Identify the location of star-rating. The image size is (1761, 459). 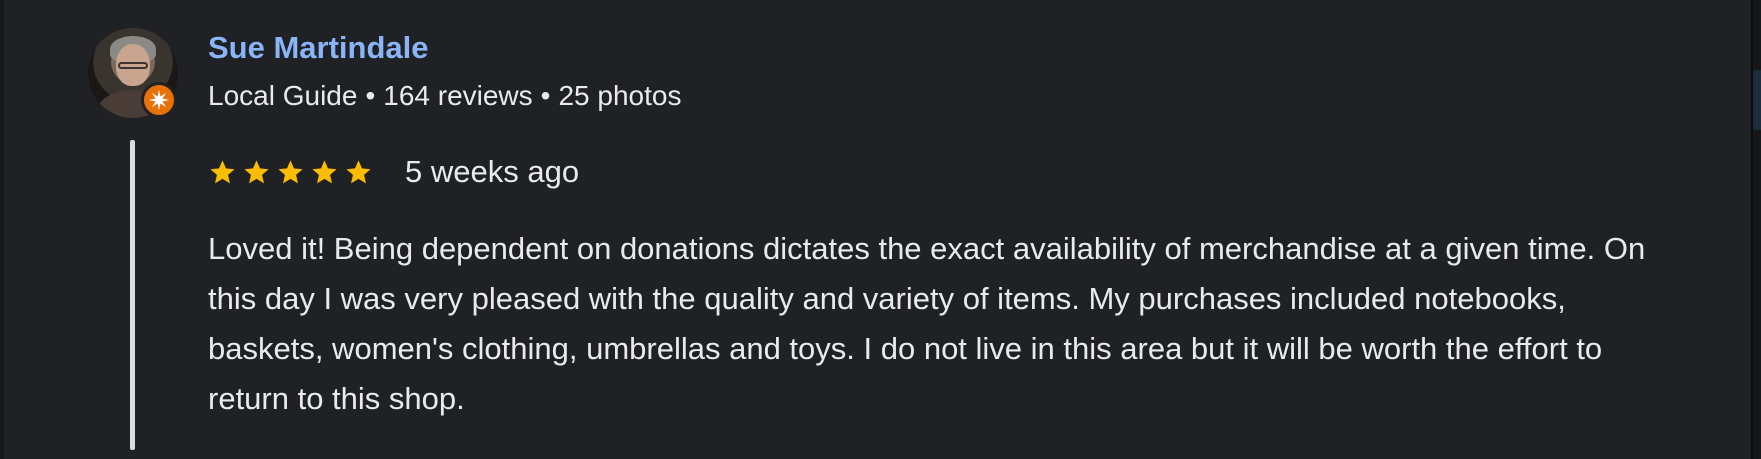
(290, 172).